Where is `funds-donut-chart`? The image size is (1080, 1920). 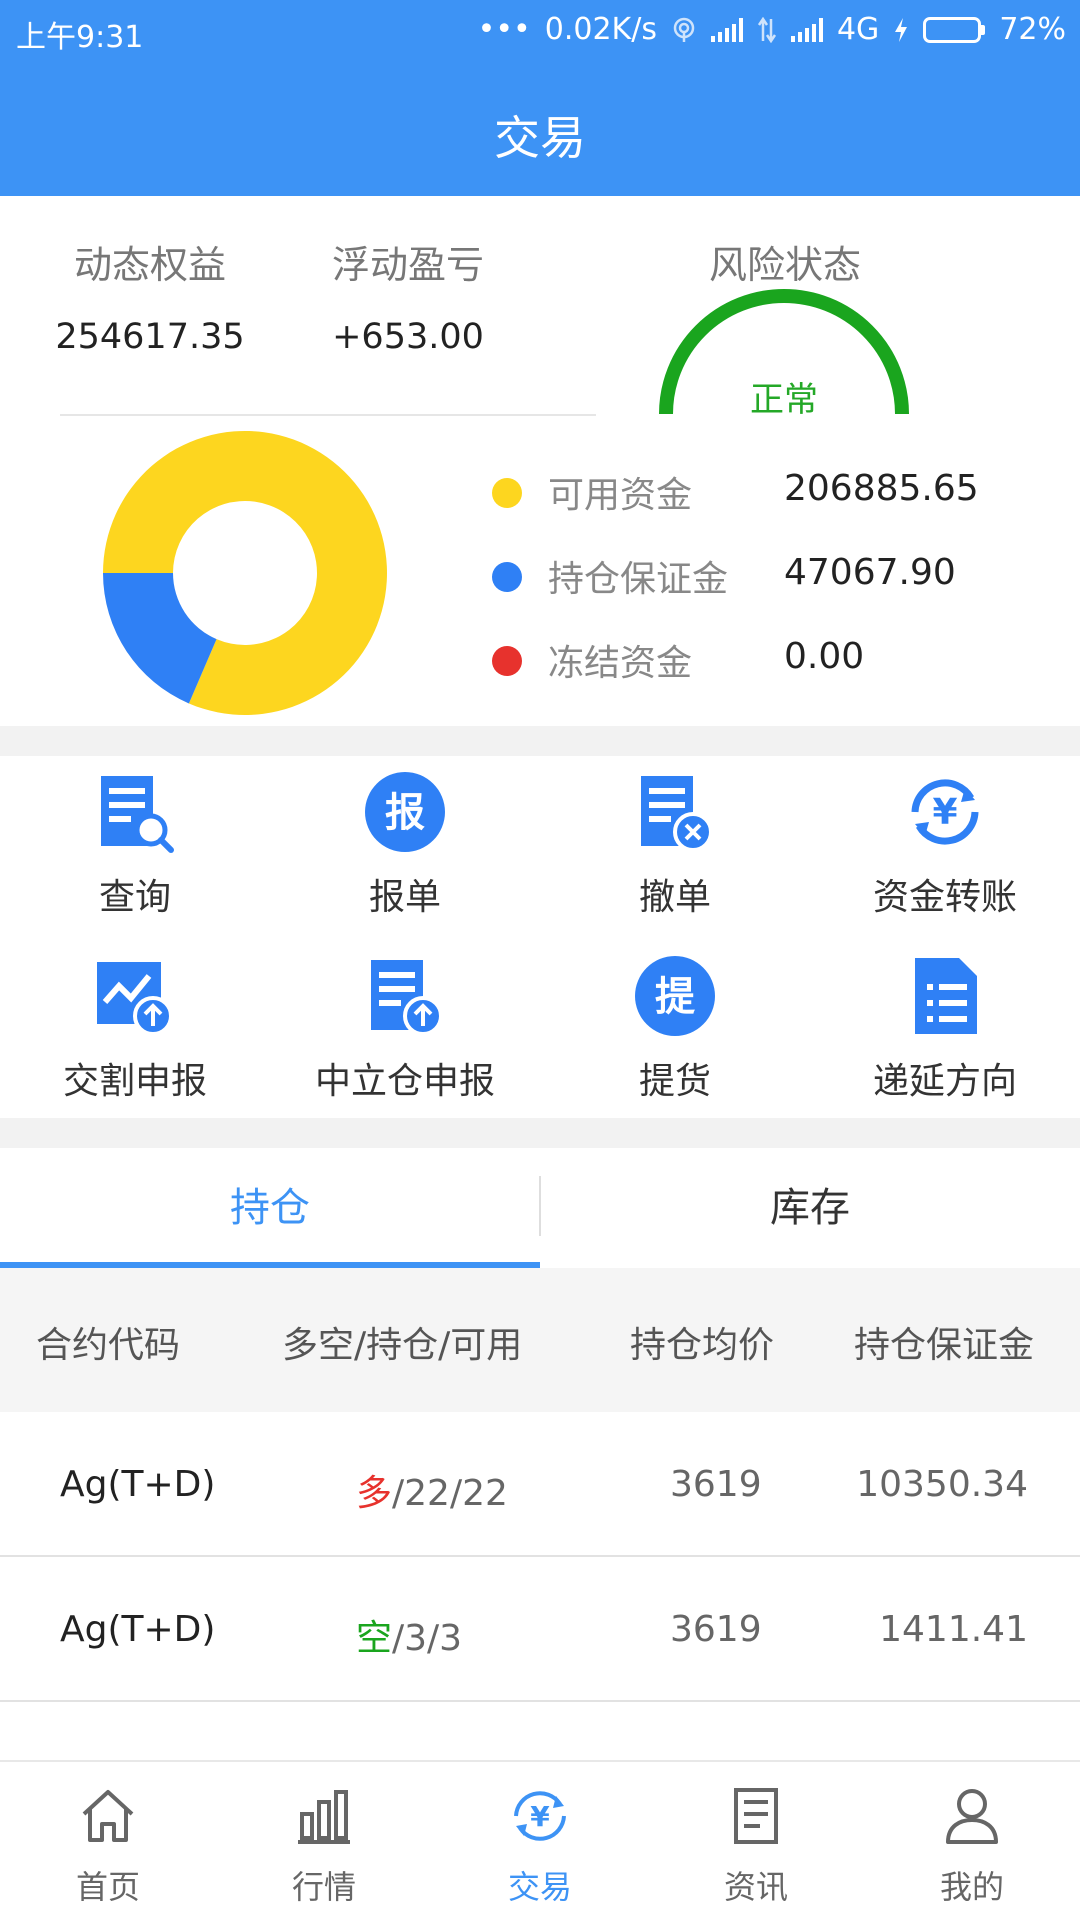
funds-donut-chart is located at coordinates (245, 573).